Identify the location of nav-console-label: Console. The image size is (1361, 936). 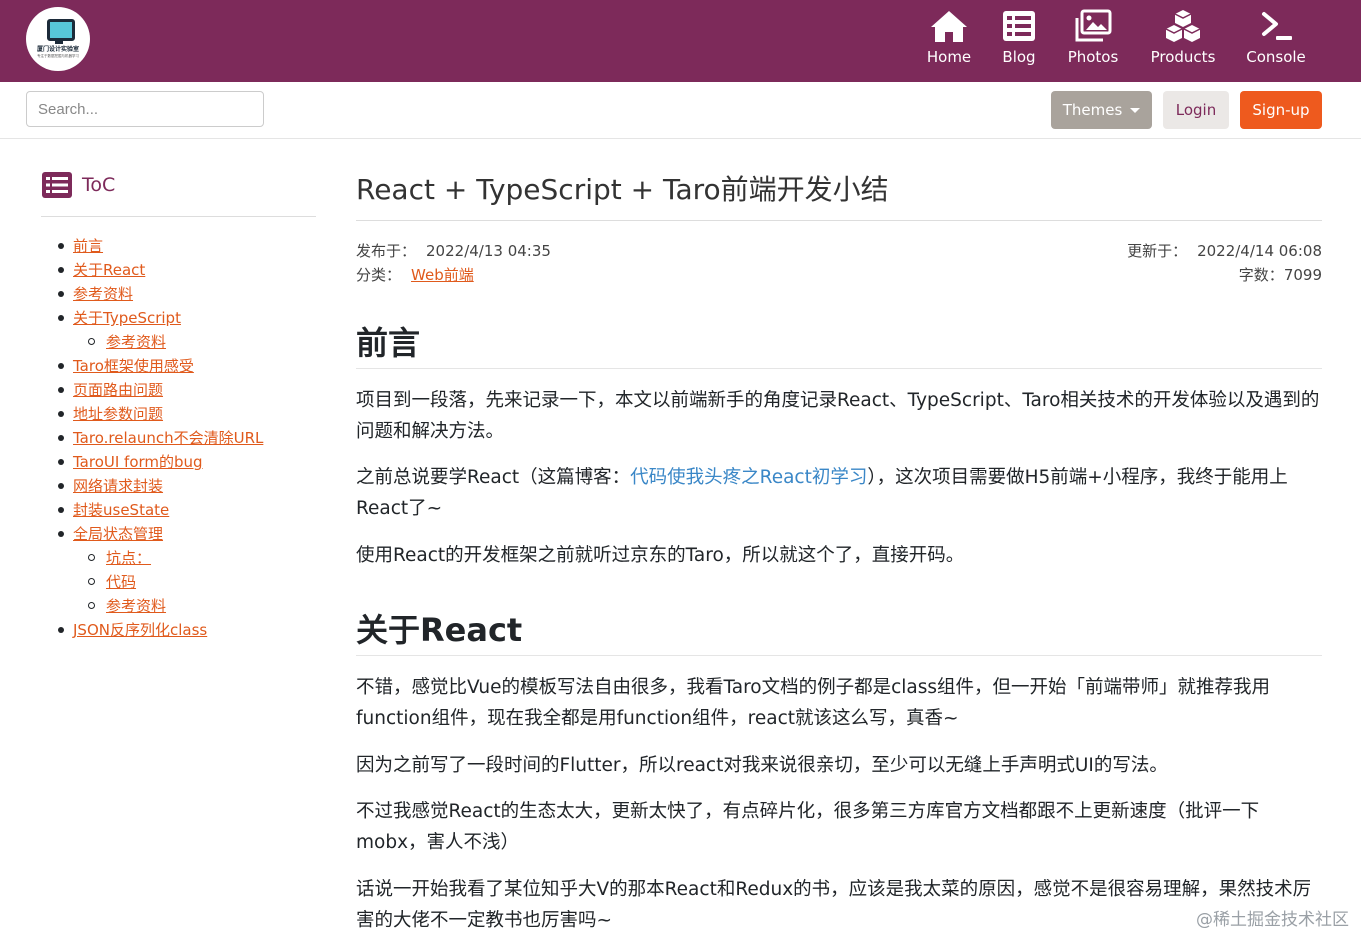
(1276, 57).